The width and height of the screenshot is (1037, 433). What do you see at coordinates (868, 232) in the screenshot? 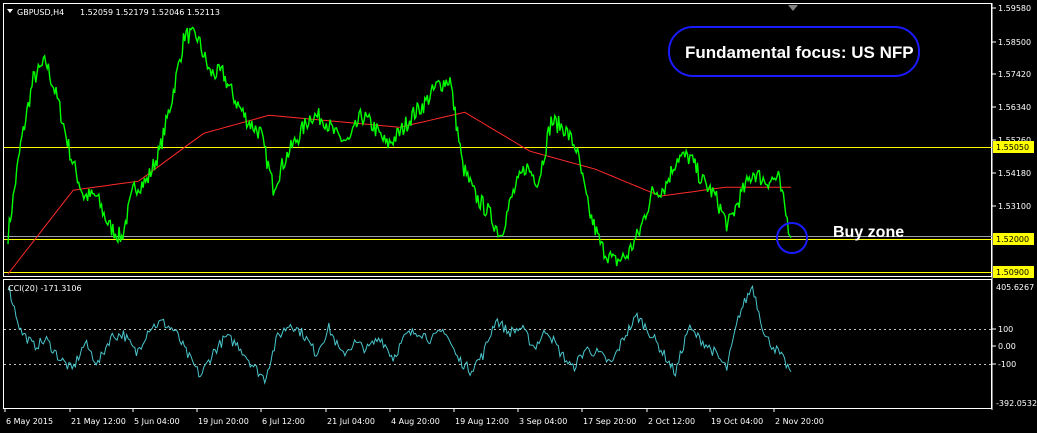
I see `buy-zone-label: Buy zone` at bounding box center [868, 232].